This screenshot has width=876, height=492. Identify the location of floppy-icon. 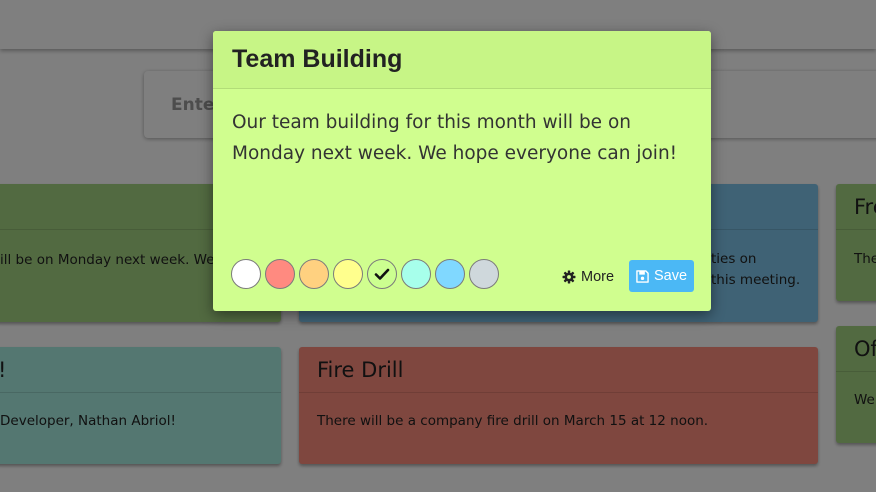
(642, 276).